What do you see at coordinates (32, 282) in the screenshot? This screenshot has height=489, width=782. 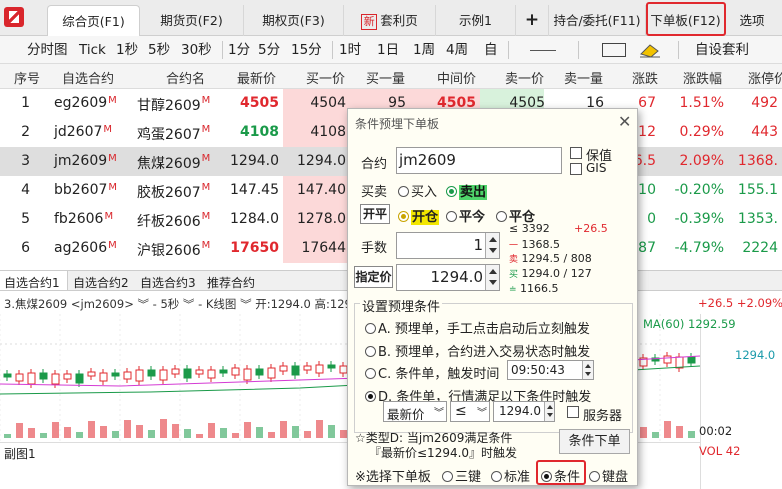 I see `watchlist-tab-1: 自选合约1` at bounding box center [32, 282].